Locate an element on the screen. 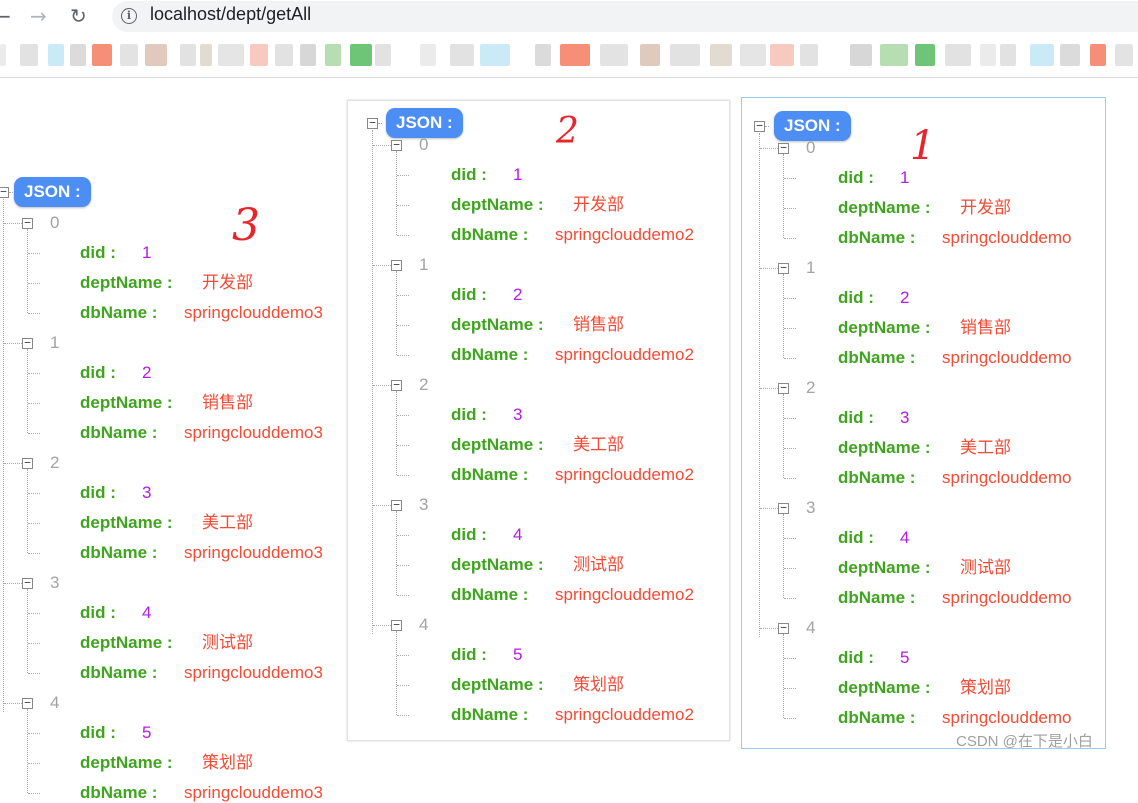  field-value-deptName: 美工部 is located at coordinates (598, 444).